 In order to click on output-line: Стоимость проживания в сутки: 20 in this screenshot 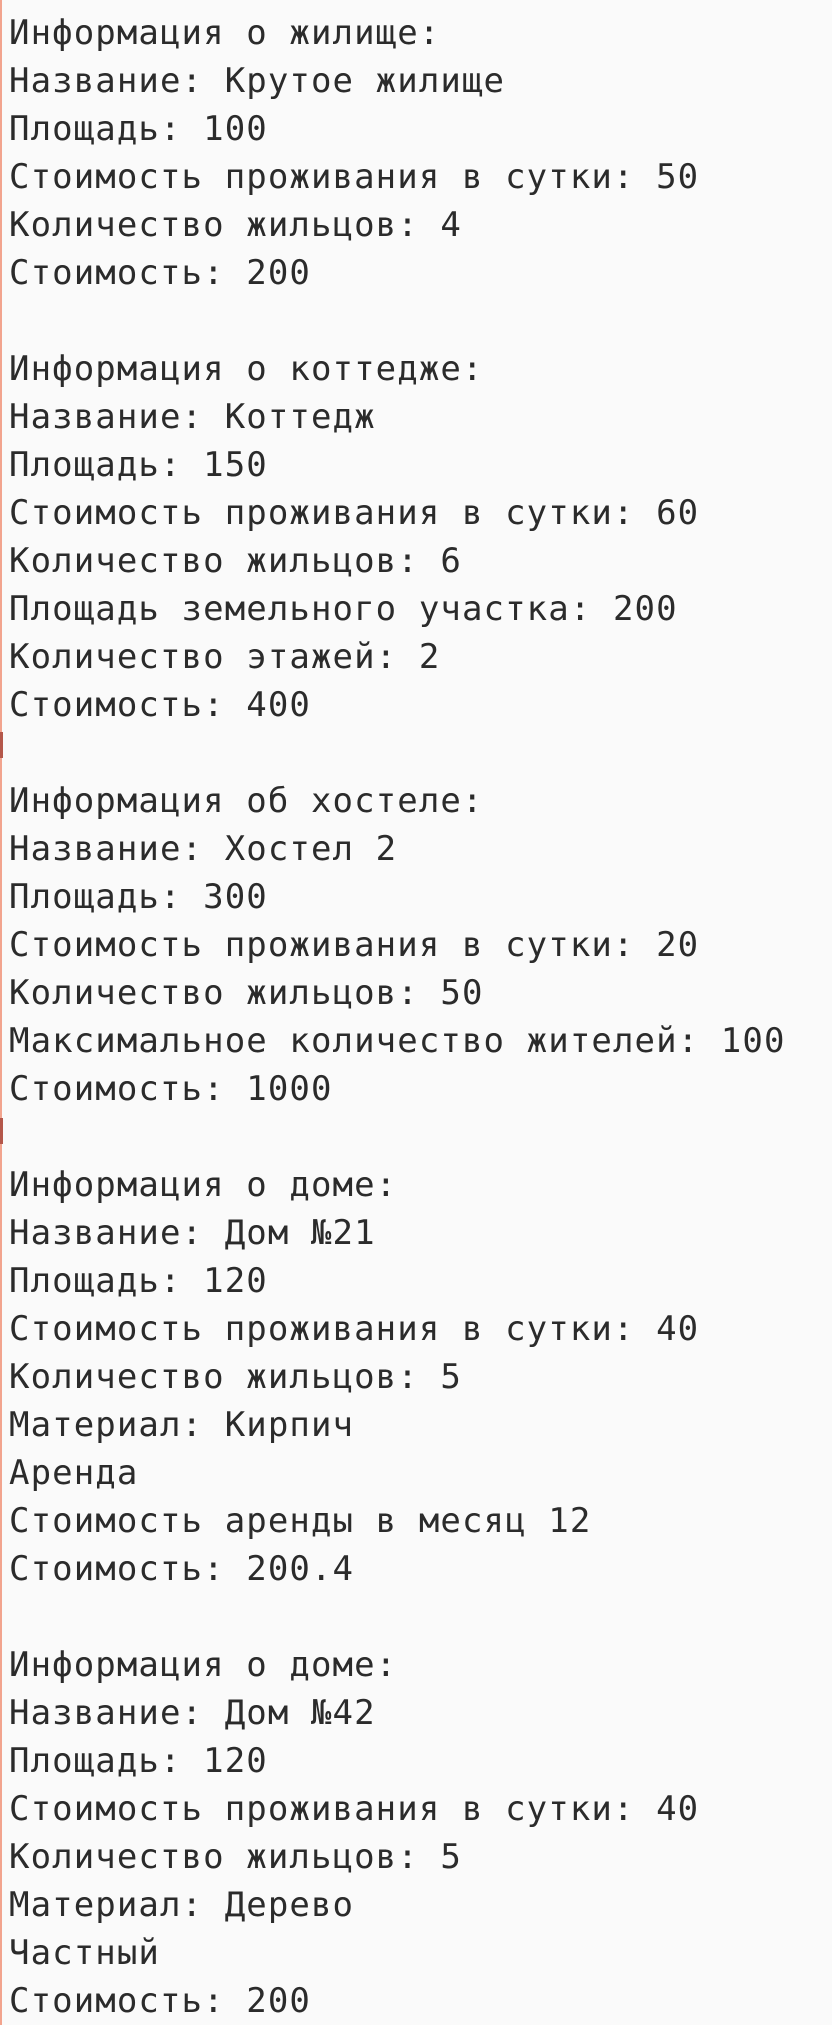, I will do `click(354, 945)`.